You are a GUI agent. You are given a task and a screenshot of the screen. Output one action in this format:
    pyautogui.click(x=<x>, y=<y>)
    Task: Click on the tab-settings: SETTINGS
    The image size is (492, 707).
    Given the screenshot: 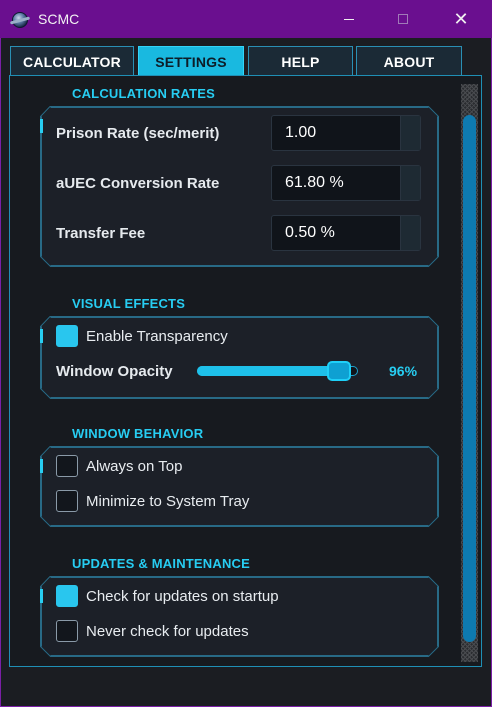 What is the action you would take?
    pyautogui.click(x=191, y=61)
    